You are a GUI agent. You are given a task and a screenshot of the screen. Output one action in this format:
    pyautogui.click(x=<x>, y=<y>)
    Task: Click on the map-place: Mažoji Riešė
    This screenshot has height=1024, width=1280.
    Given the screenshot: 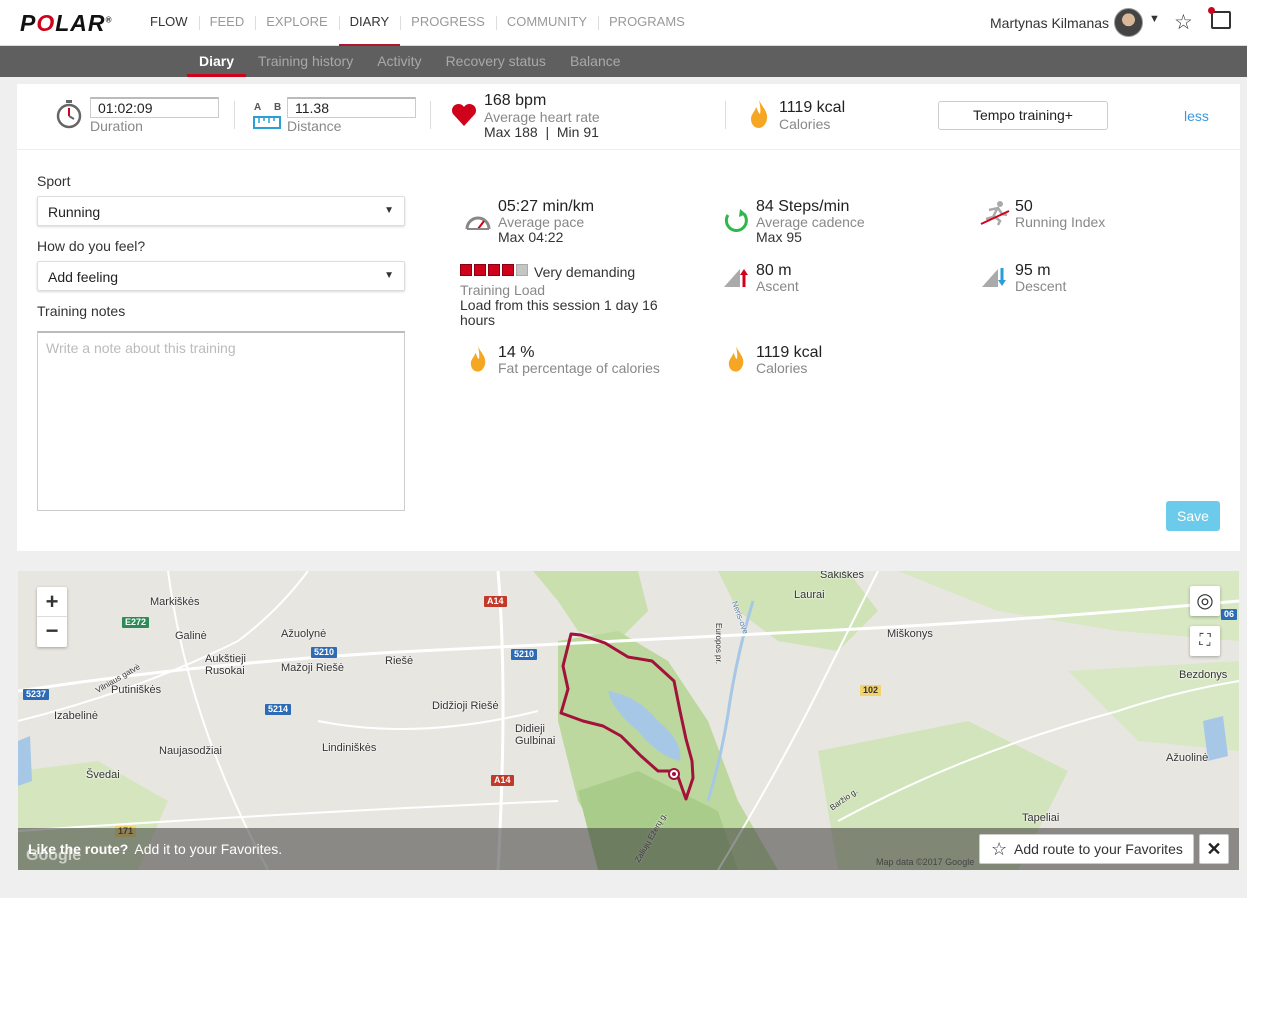 What is the action you would take?
    pyautogui.click(x=312, y=668)
    